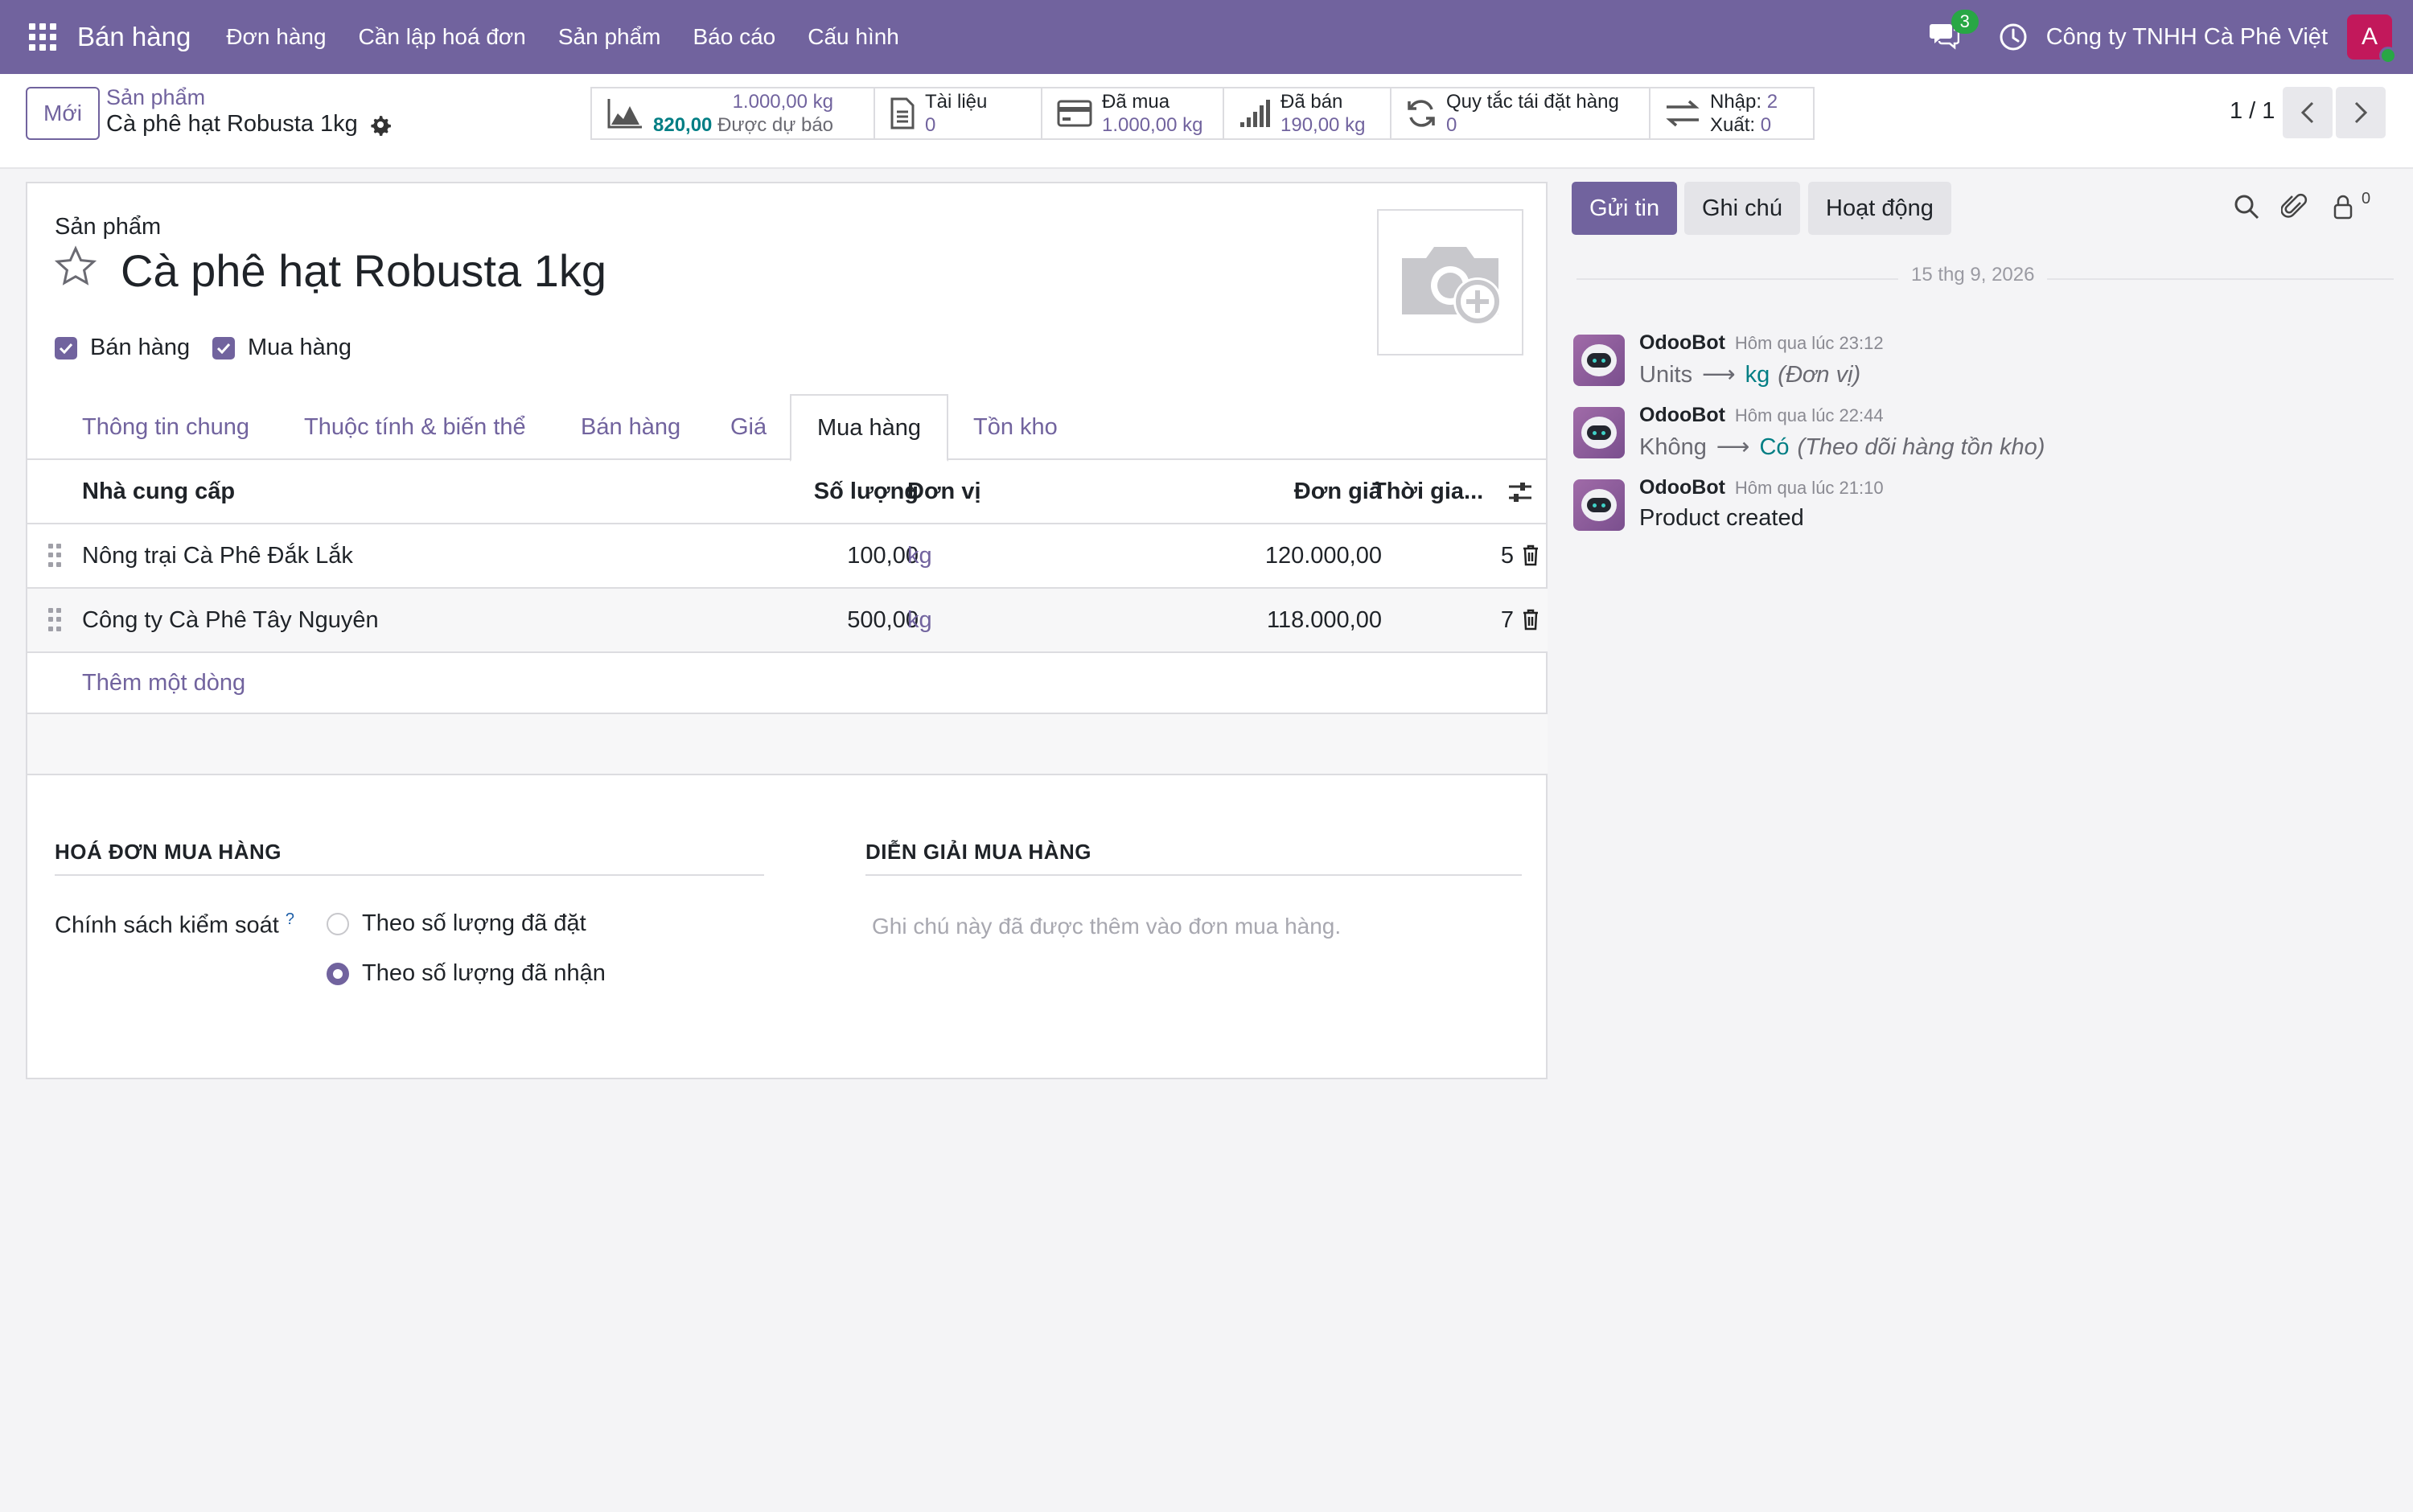 Image resolution: width=2413 pixels, height=1512 pixels. Describe the element at coordinates (1016, 427) in the screenshot. I see `tab-inventory: Tồn kho` at that location.